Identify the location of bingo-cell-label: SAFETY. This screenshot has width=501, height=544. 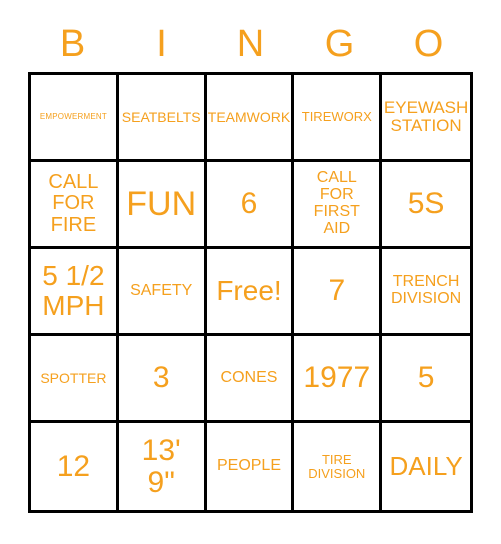
(161, 290).